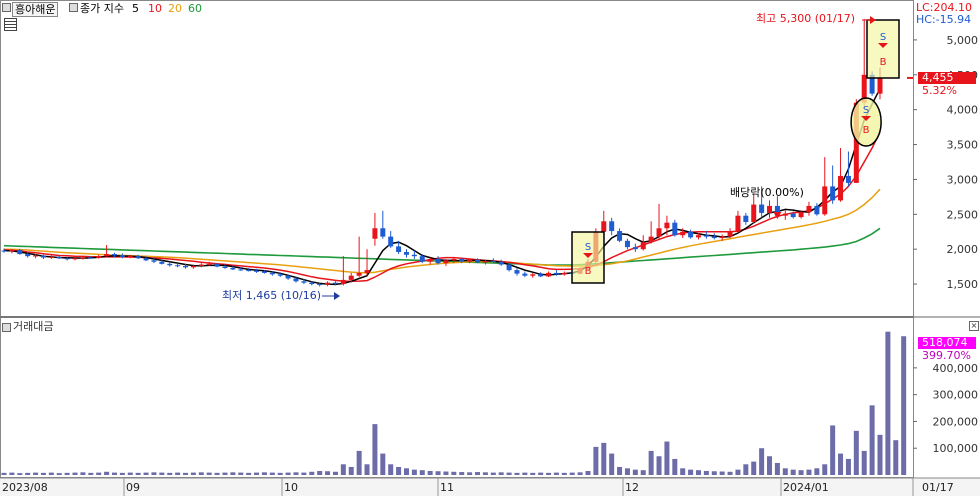  What do you see at coordinates (767, 192) in the screenshot?
I see `dividend-annotation: 배당락(0.00%)` at bounding box center [767, 192].